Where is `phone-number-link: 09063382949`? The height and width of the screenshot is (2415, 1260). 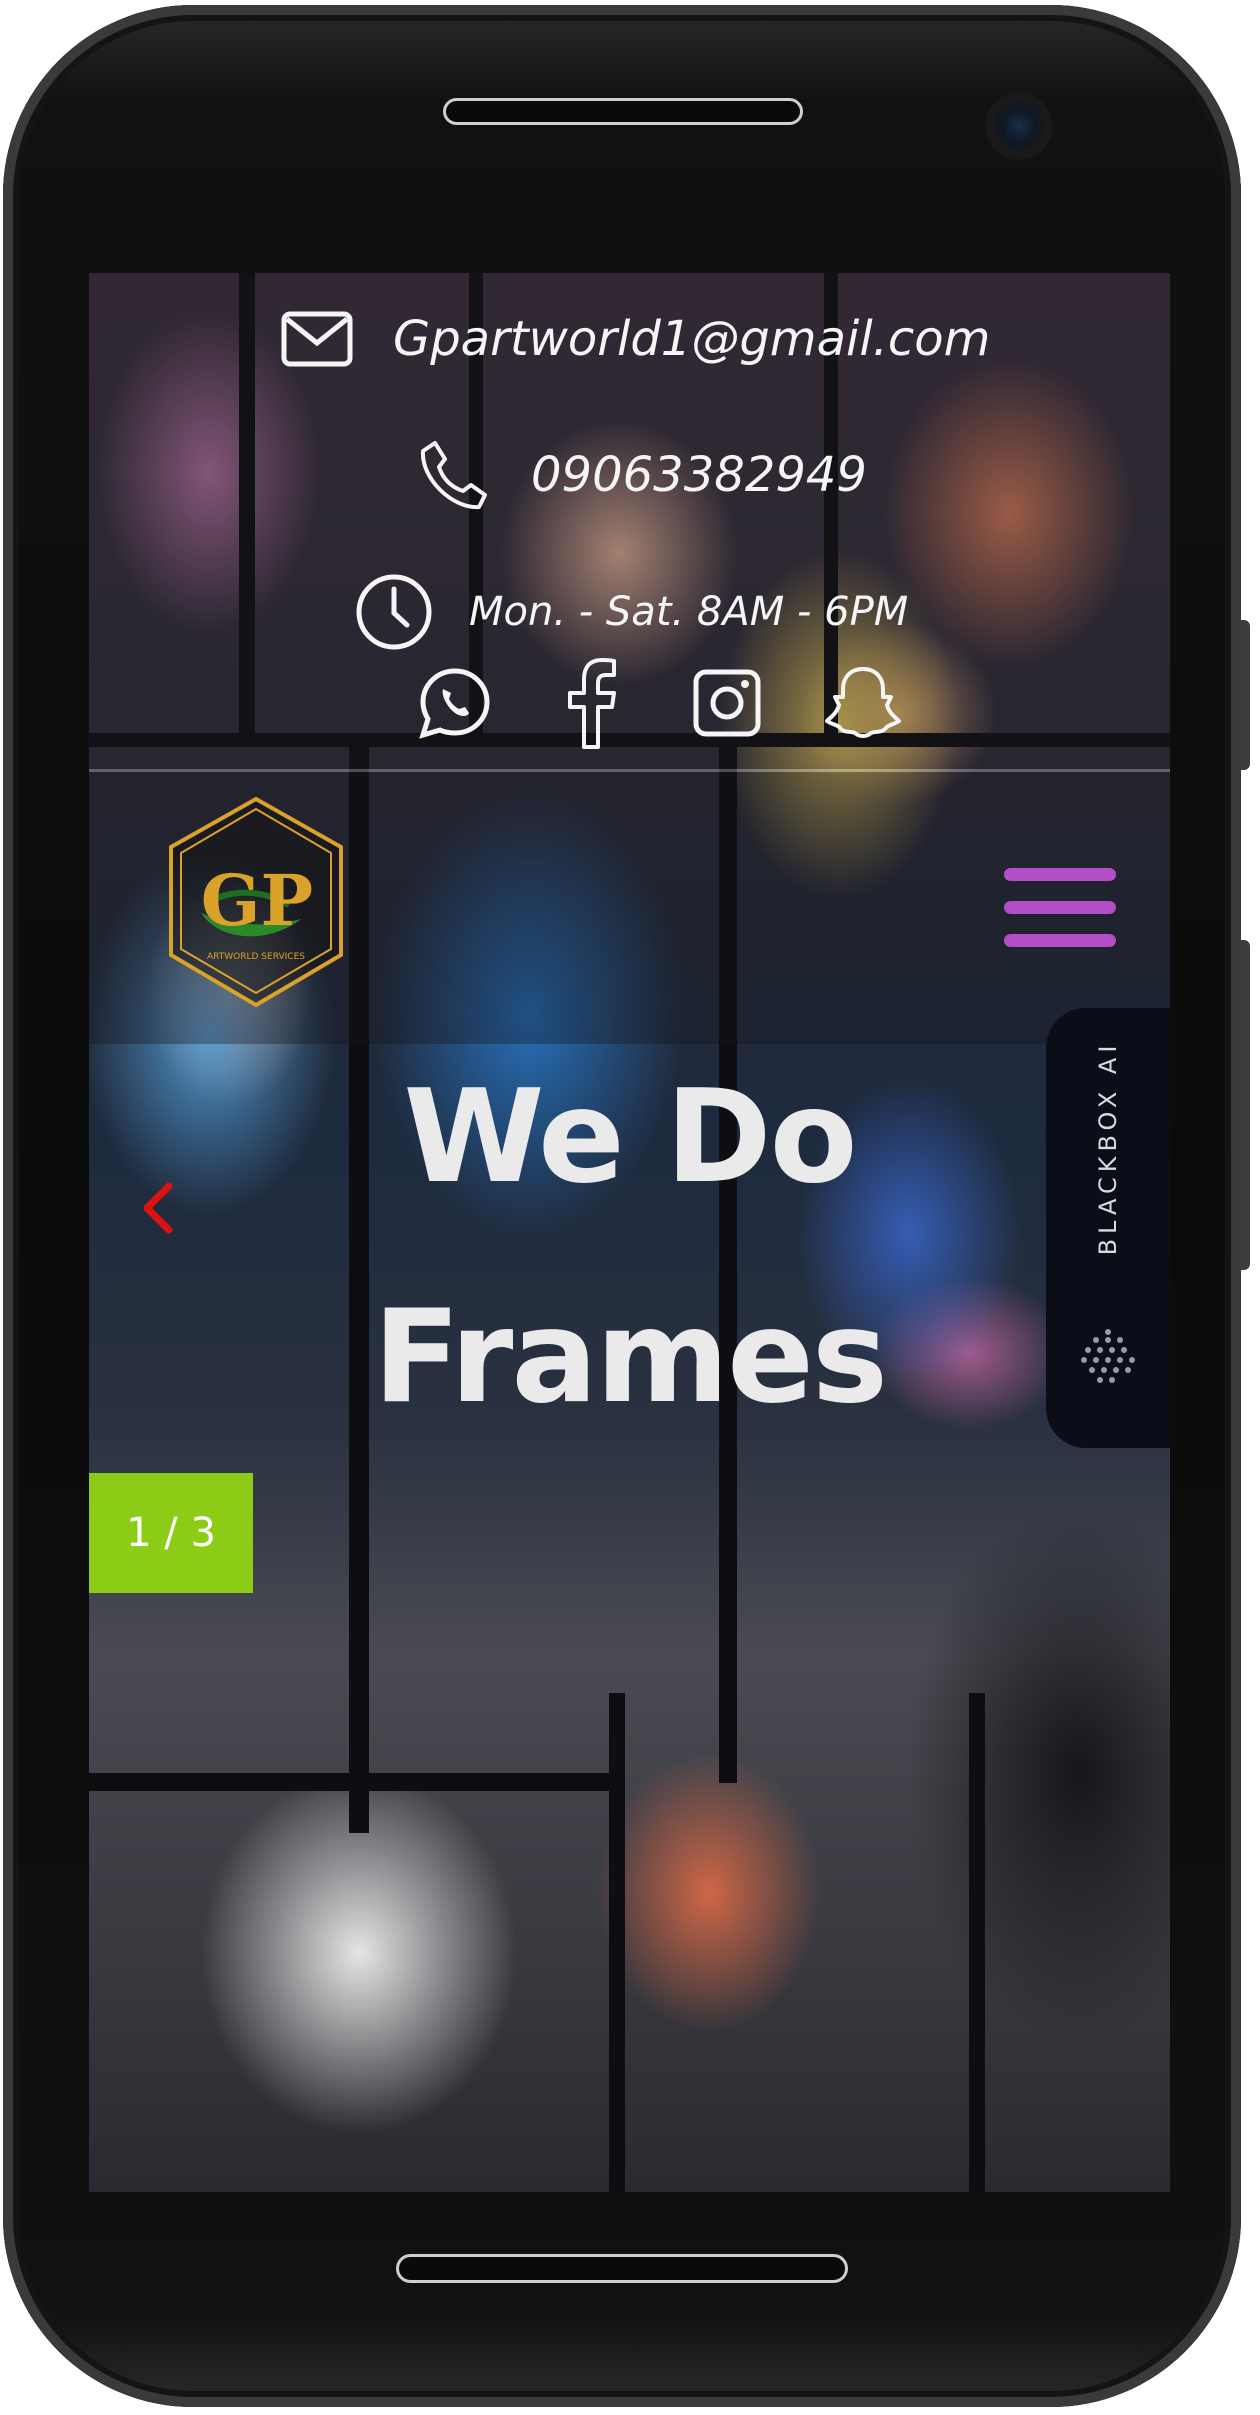
phone-number-link: 09063382949 is located at coordinates (699, 475).